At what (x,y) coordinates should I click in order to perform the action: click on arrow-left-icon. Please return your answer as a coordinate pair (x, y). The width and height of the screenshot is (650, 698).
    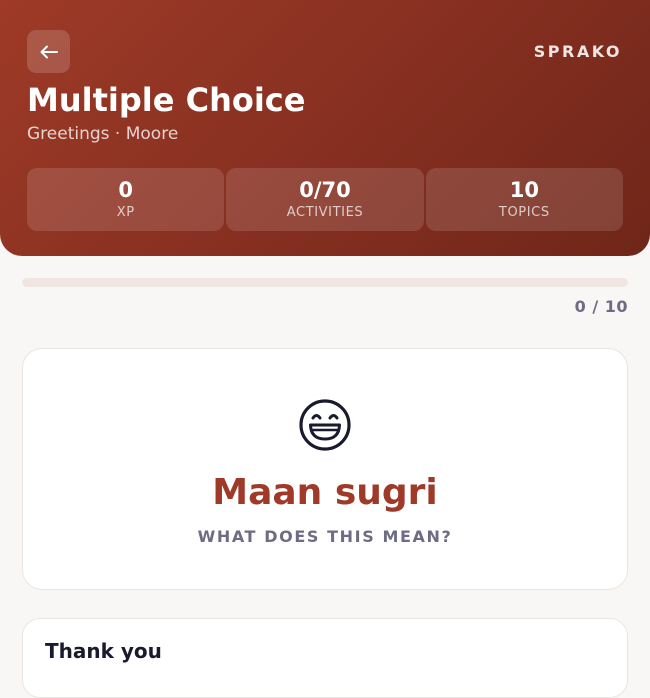
    Looking at the image, I should click on (49, 51).